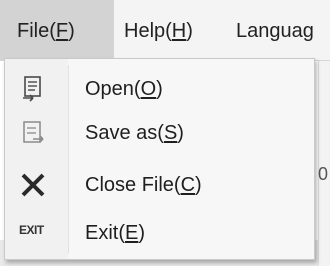  What do you see at coordinates (158, 30) in the screenshot?
I see `menu-help: Help(H)` at bounding box center [158, 30].